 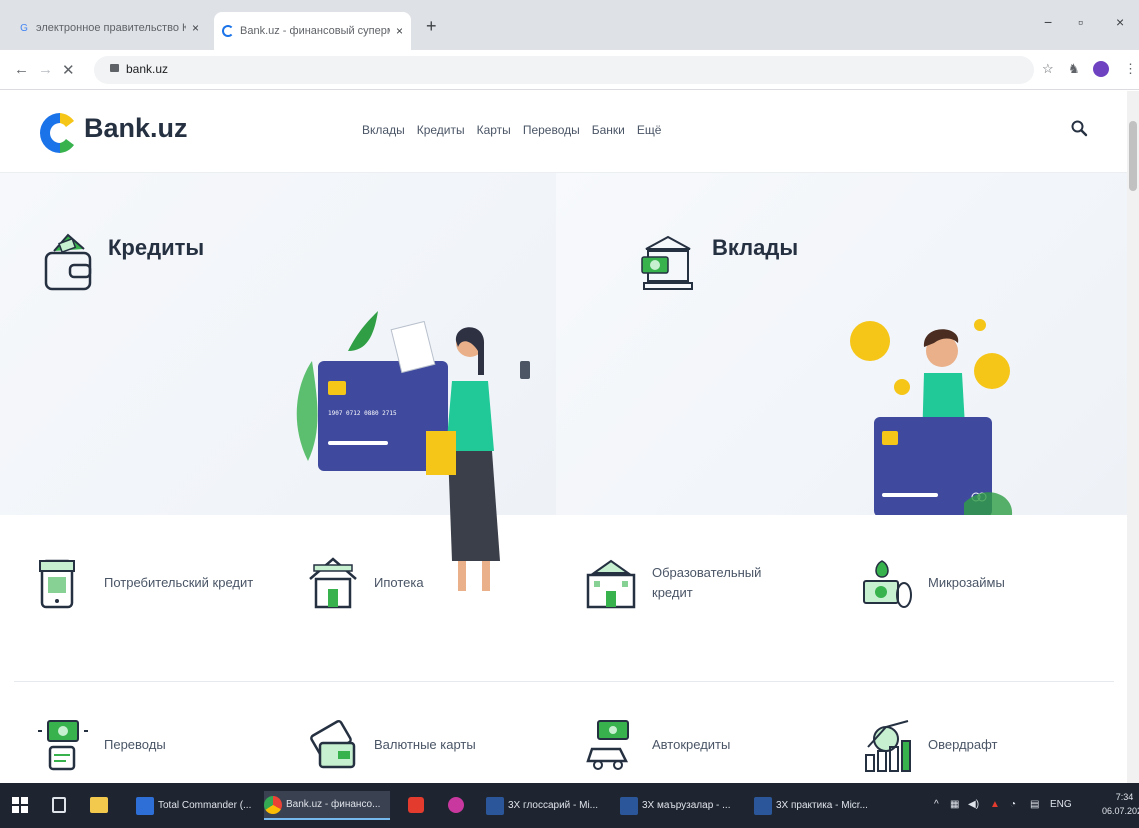 I want to click on hero-deposits-title: Вклады, so click(x=755, y=247).